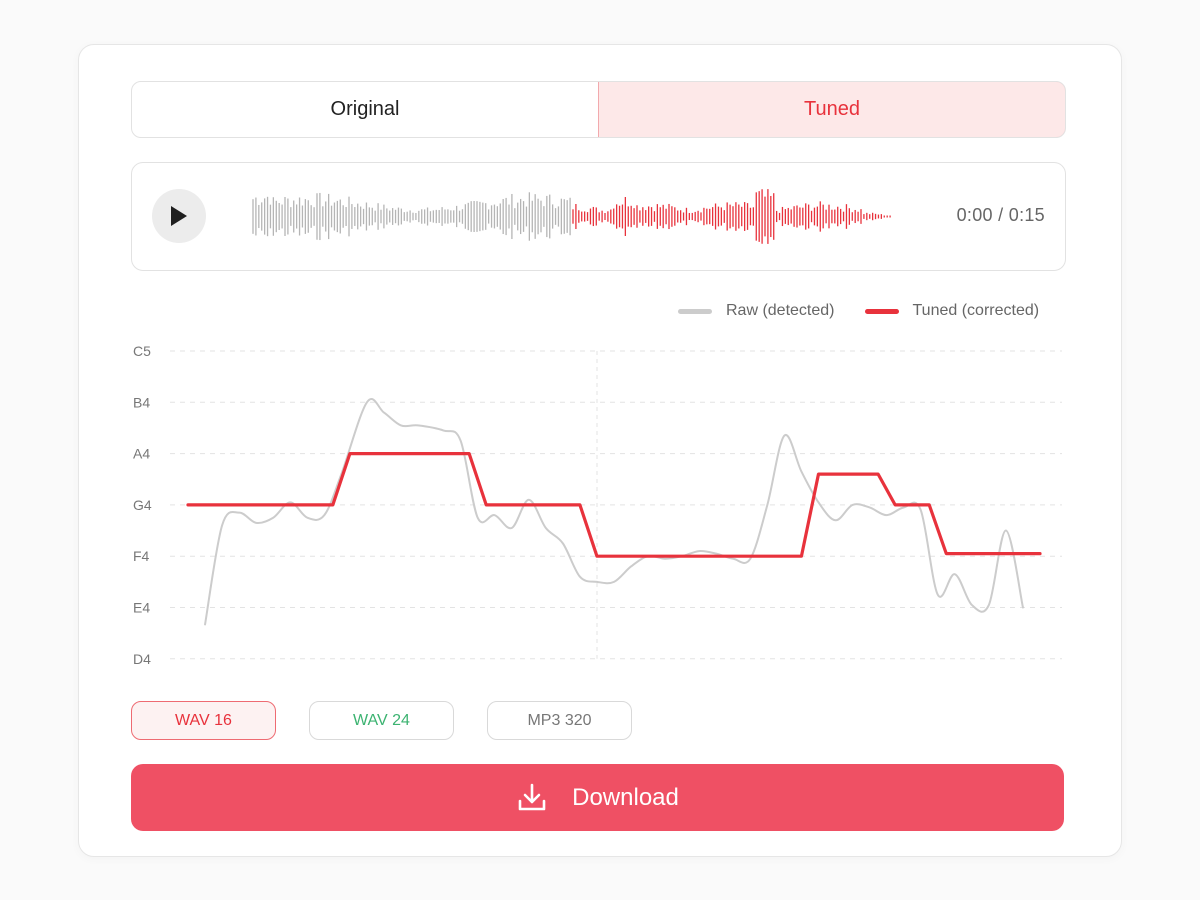 Image resolution: width=1200 pixels, height=900 pixels. I want to click on download-label: Download, so click(625, 797).